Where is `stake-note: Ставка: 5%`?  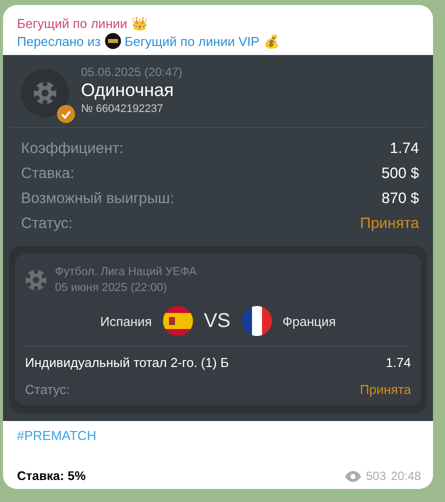
stake-note: Ставка: 5% is located at coordinates (51, 476).